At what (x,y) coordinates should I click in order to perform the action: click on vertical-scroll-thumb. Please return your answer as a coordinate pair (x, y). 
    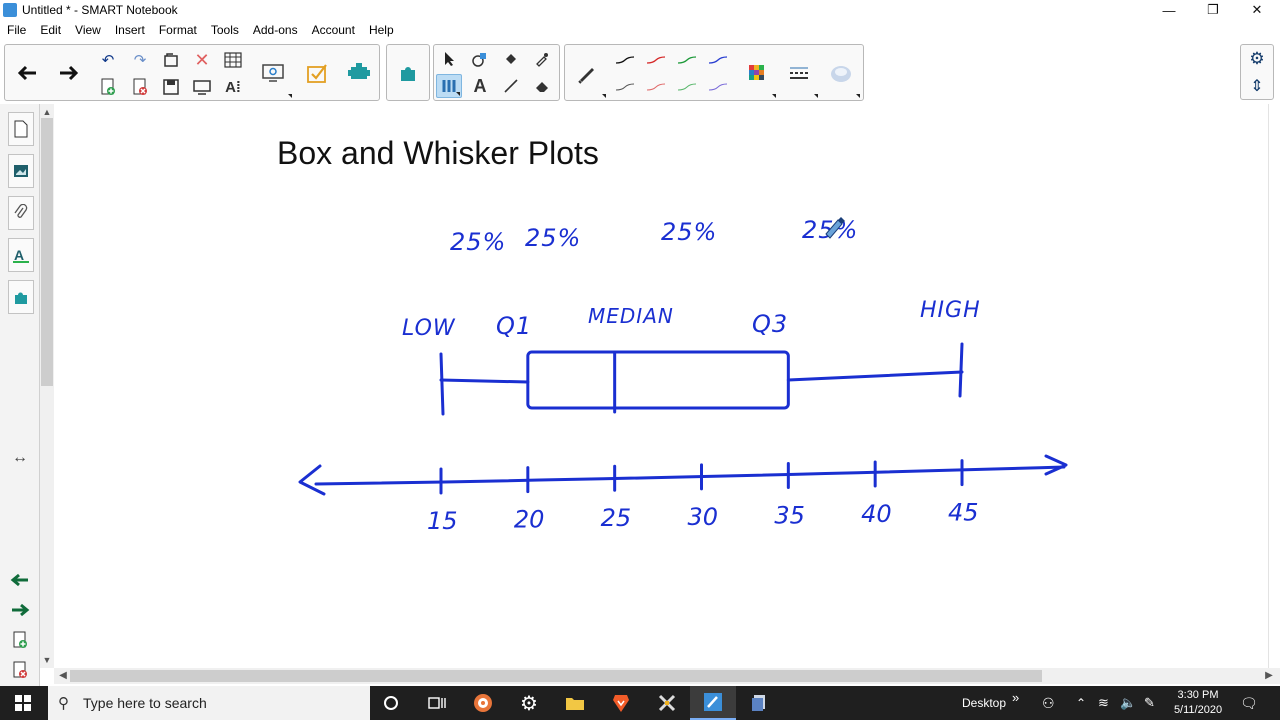
    Looking at the image, I should click on (47, 252).